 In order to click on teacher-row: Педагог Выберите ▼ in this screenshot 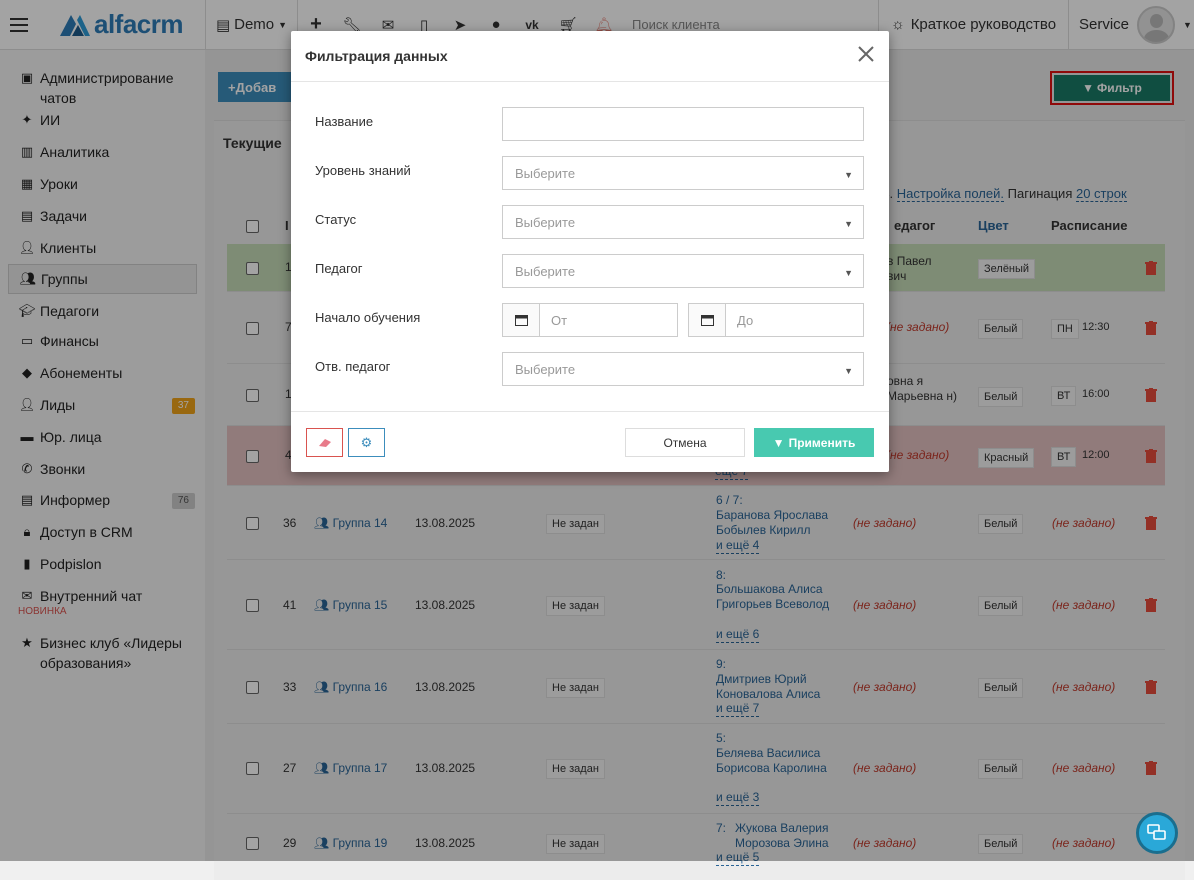, I will do `click(590, 271)`.